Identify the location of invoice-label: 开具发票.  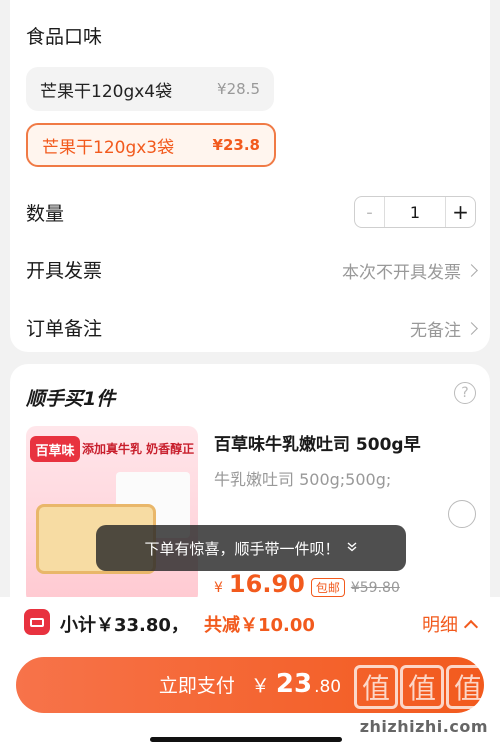
(64, 271).